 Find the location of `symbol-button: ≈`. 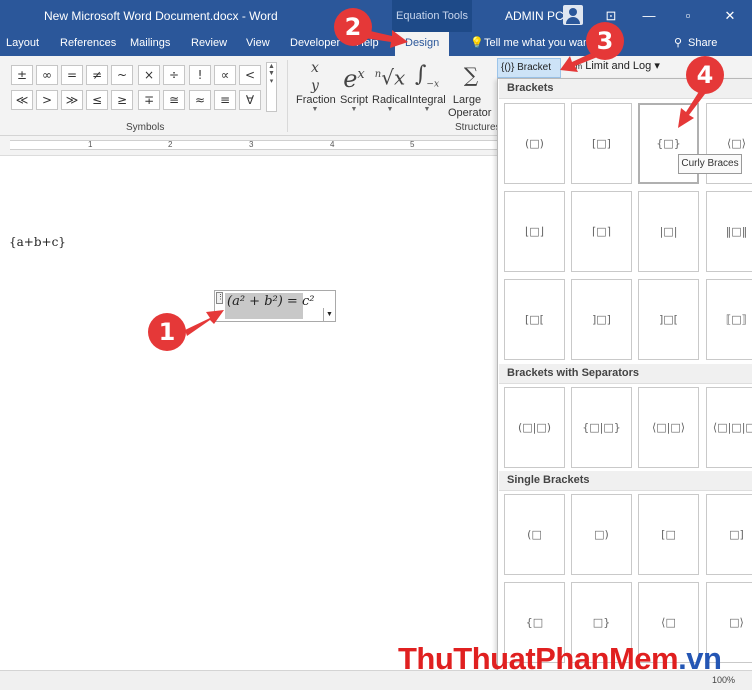

symbol-button: ≈ is located at coordinates (200, 100).